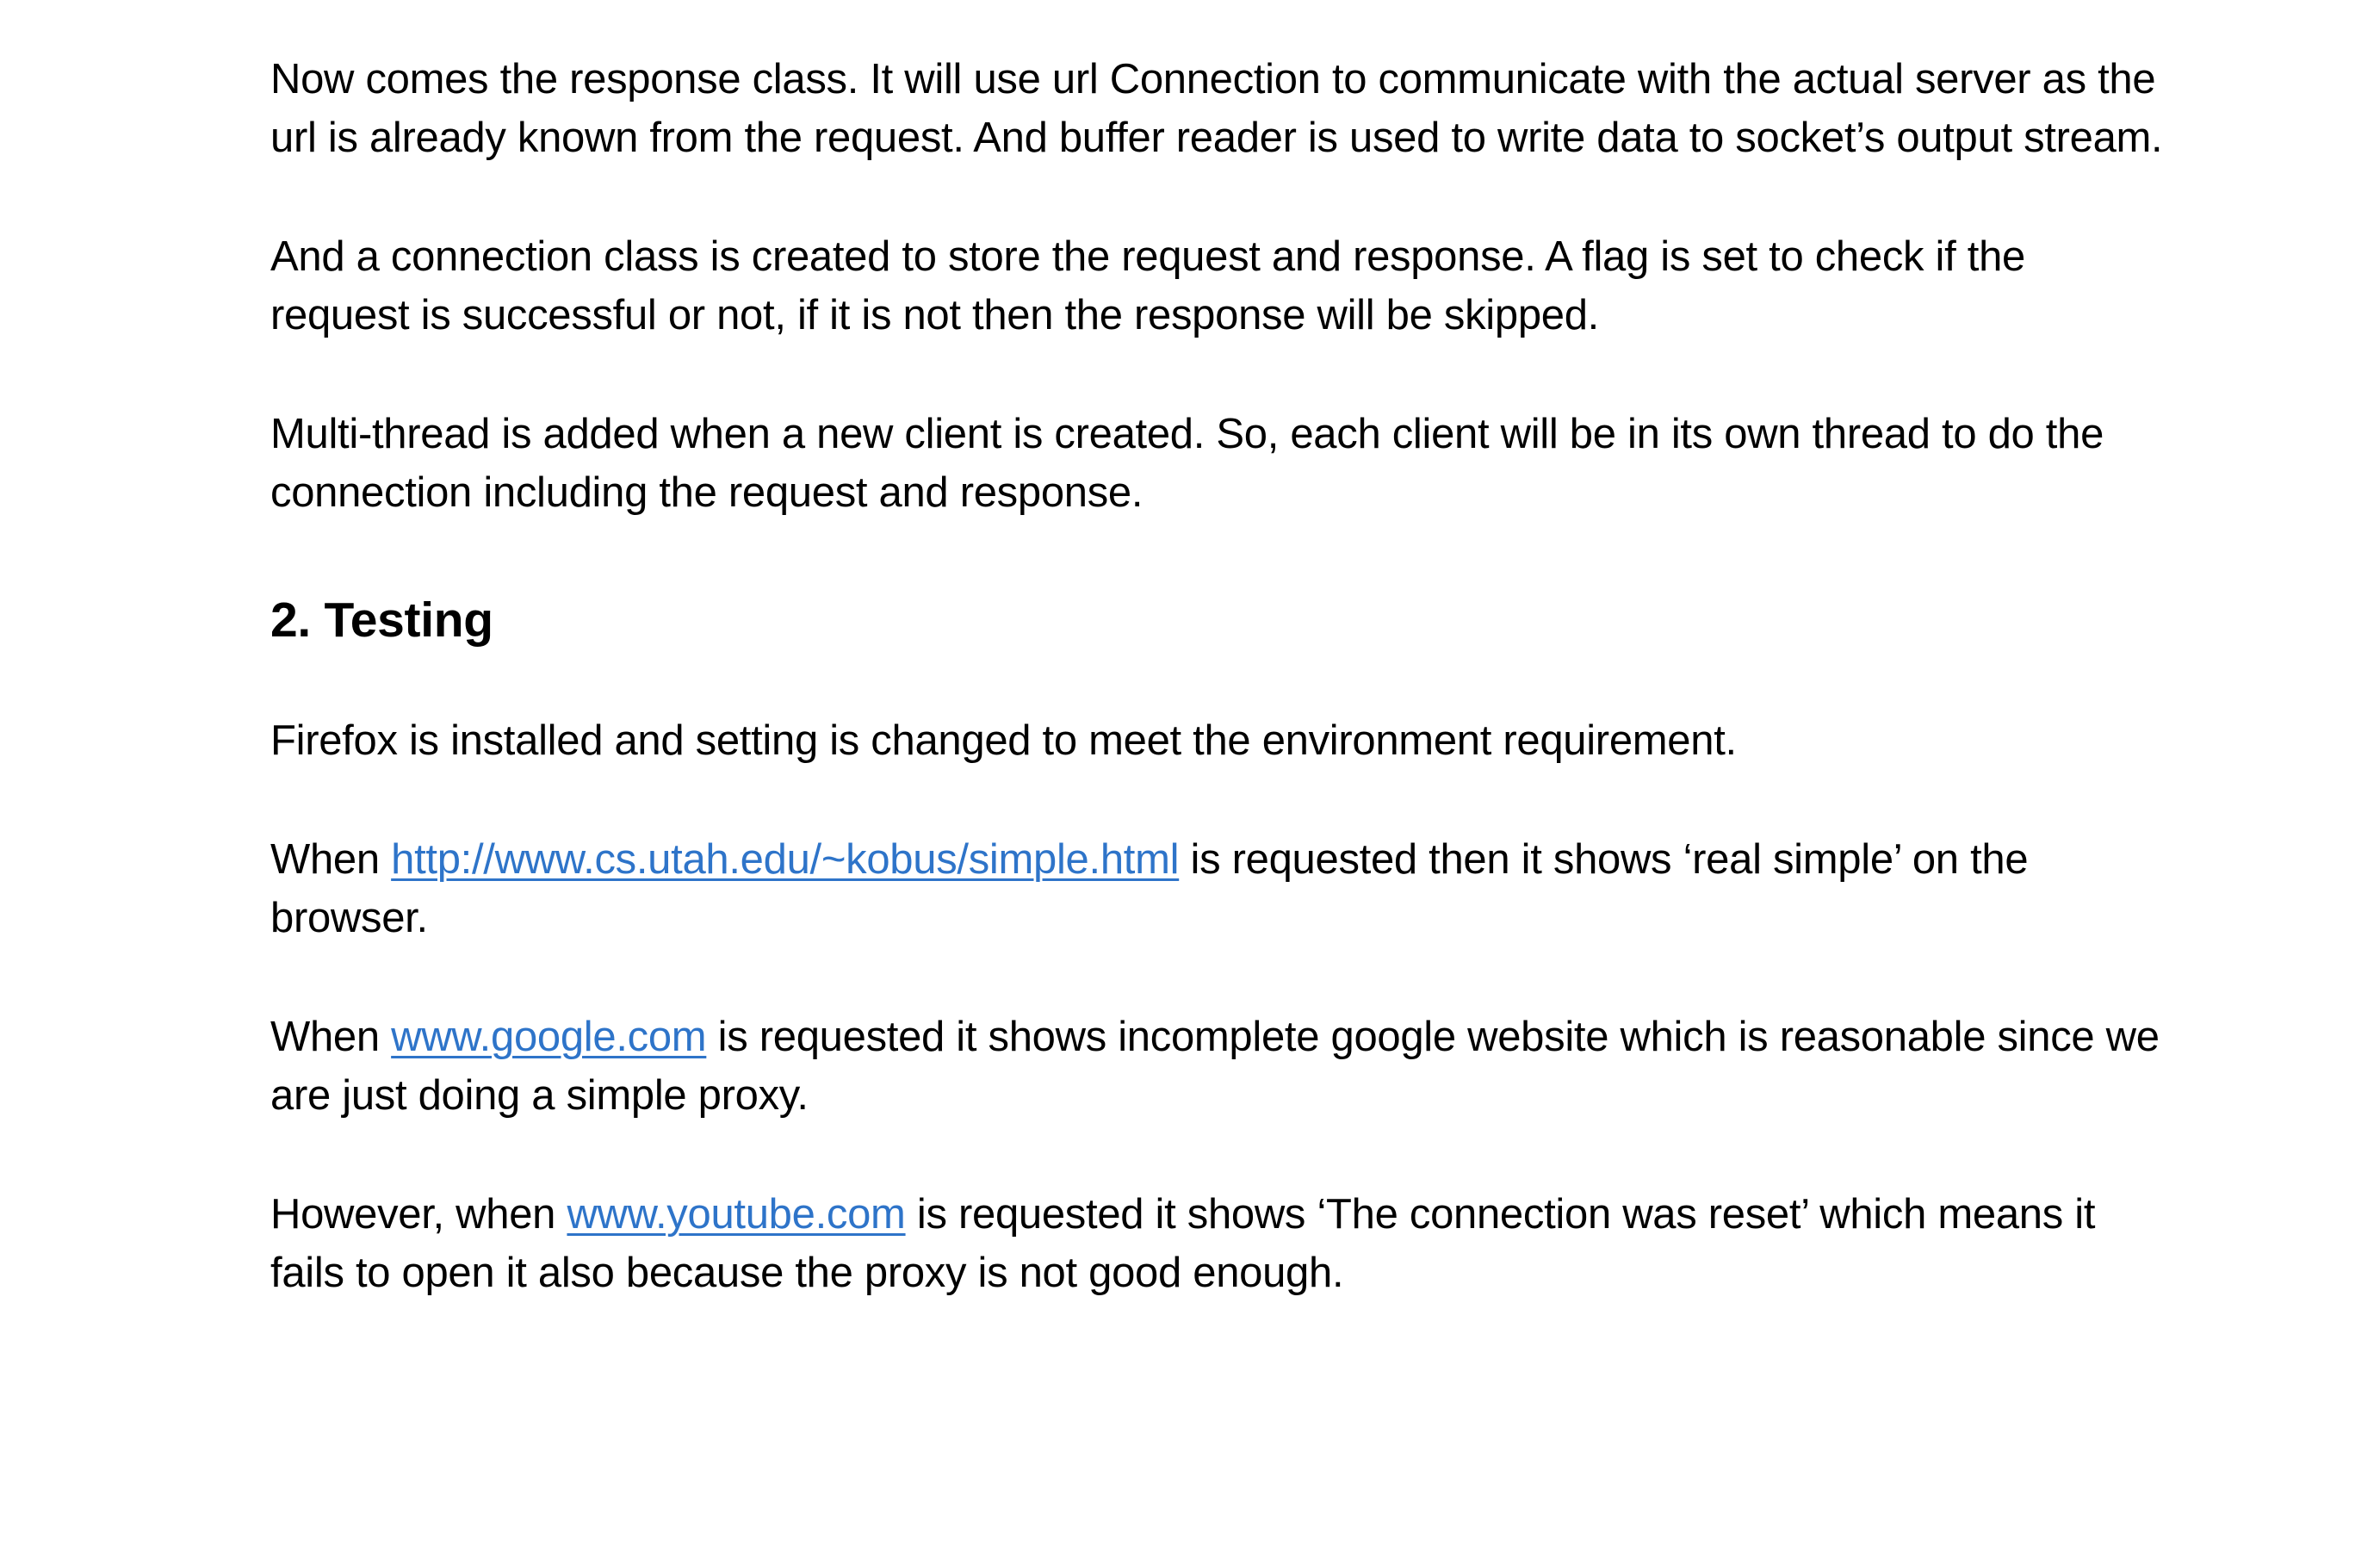 This screenshot has width=2380, height=1545. I want to click on section-heading-testing: 2. Testing, so click(381, 620).